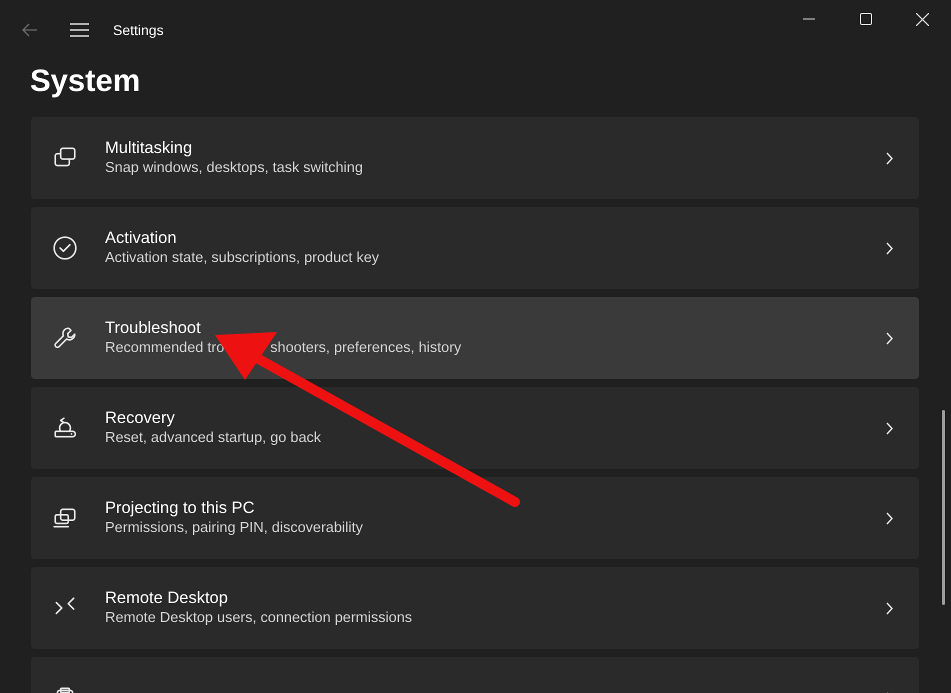 The height and width of the screenshot is (693, 951). I want to click on item-title: Troubleshoot, so click(153, 328).